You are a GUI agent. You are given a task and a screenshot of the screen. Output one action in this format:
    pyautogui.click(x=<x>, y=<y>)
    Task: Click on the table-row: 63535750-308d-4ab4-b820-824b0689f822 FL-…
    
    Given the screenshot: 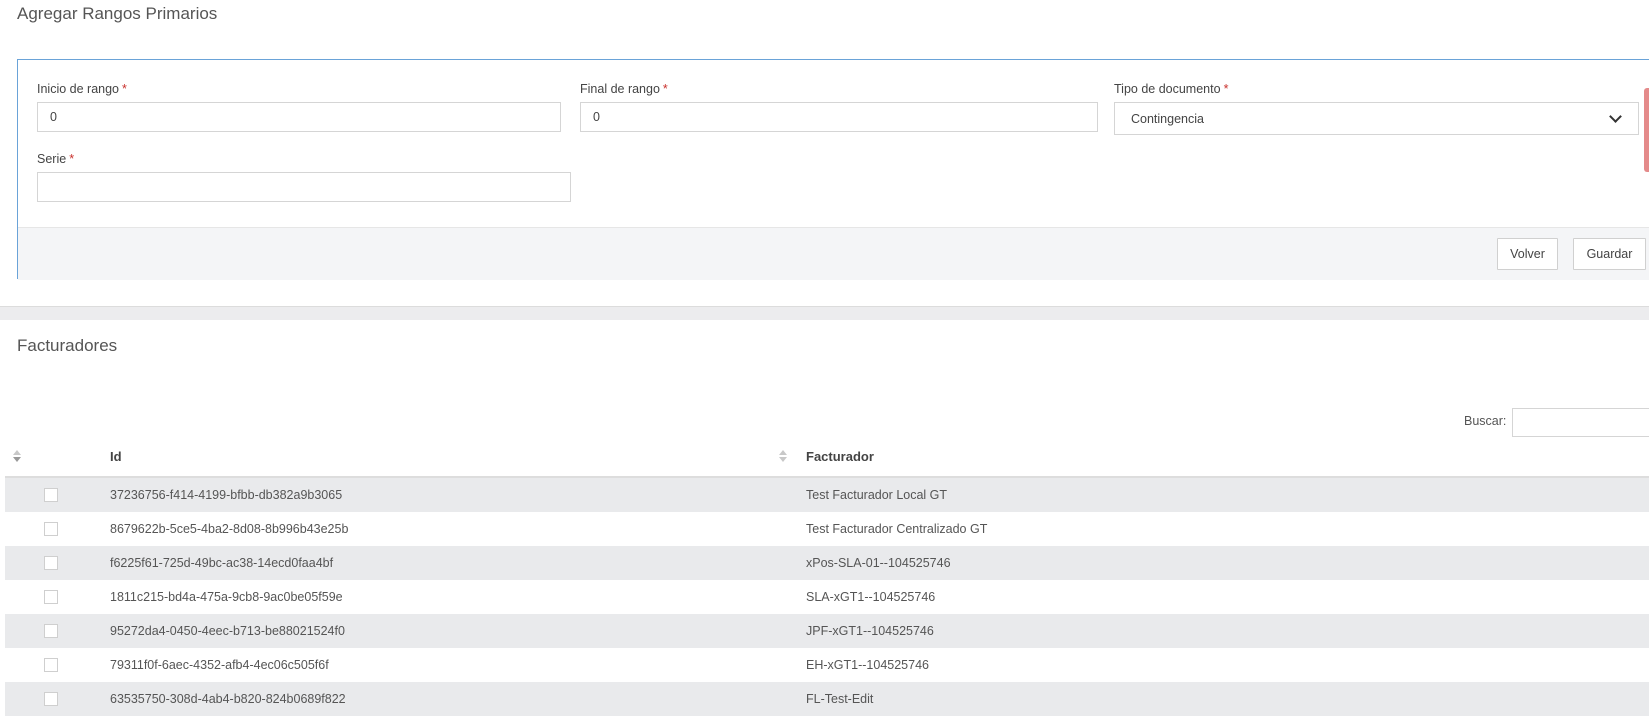 What is the action you would take?
    pyautogui.click(x=827, y=699)
    